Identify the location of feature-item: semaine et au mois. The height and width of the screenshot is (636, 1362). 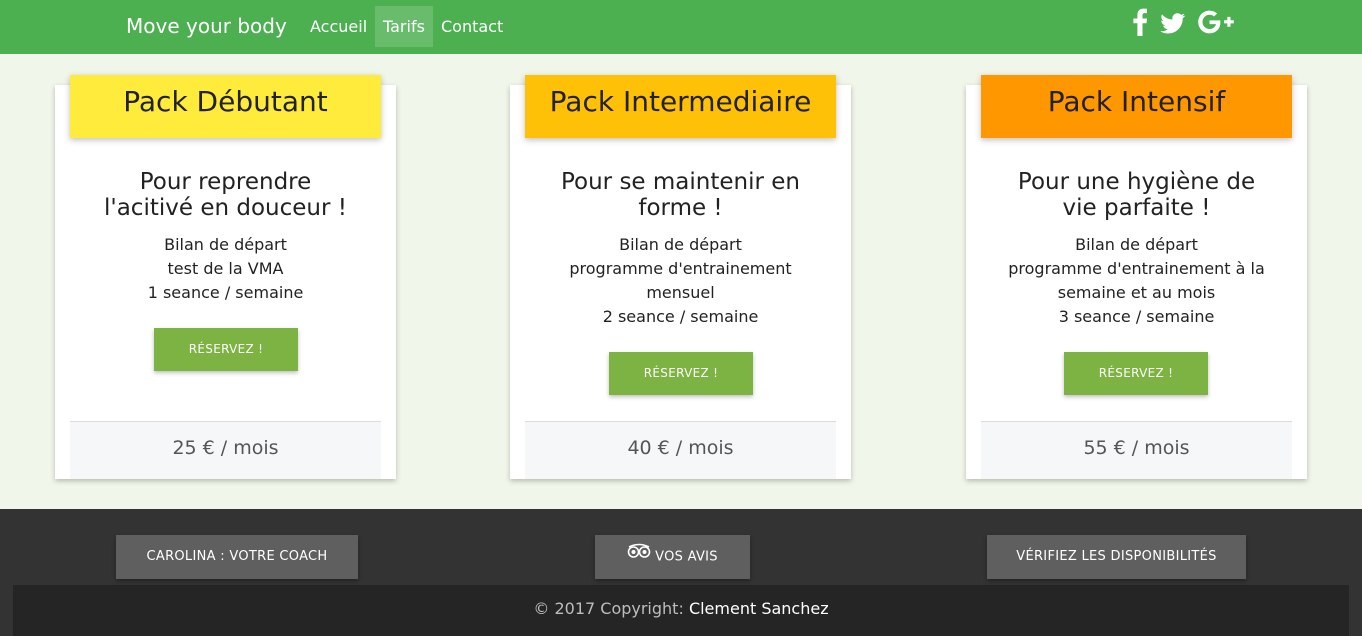
(1136, 292).